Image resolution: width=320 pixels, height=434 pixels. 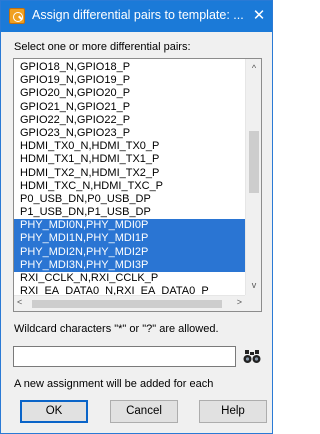 I want to click on assignment-note: A new assignment will be added for each, so click(x=114, y=384).